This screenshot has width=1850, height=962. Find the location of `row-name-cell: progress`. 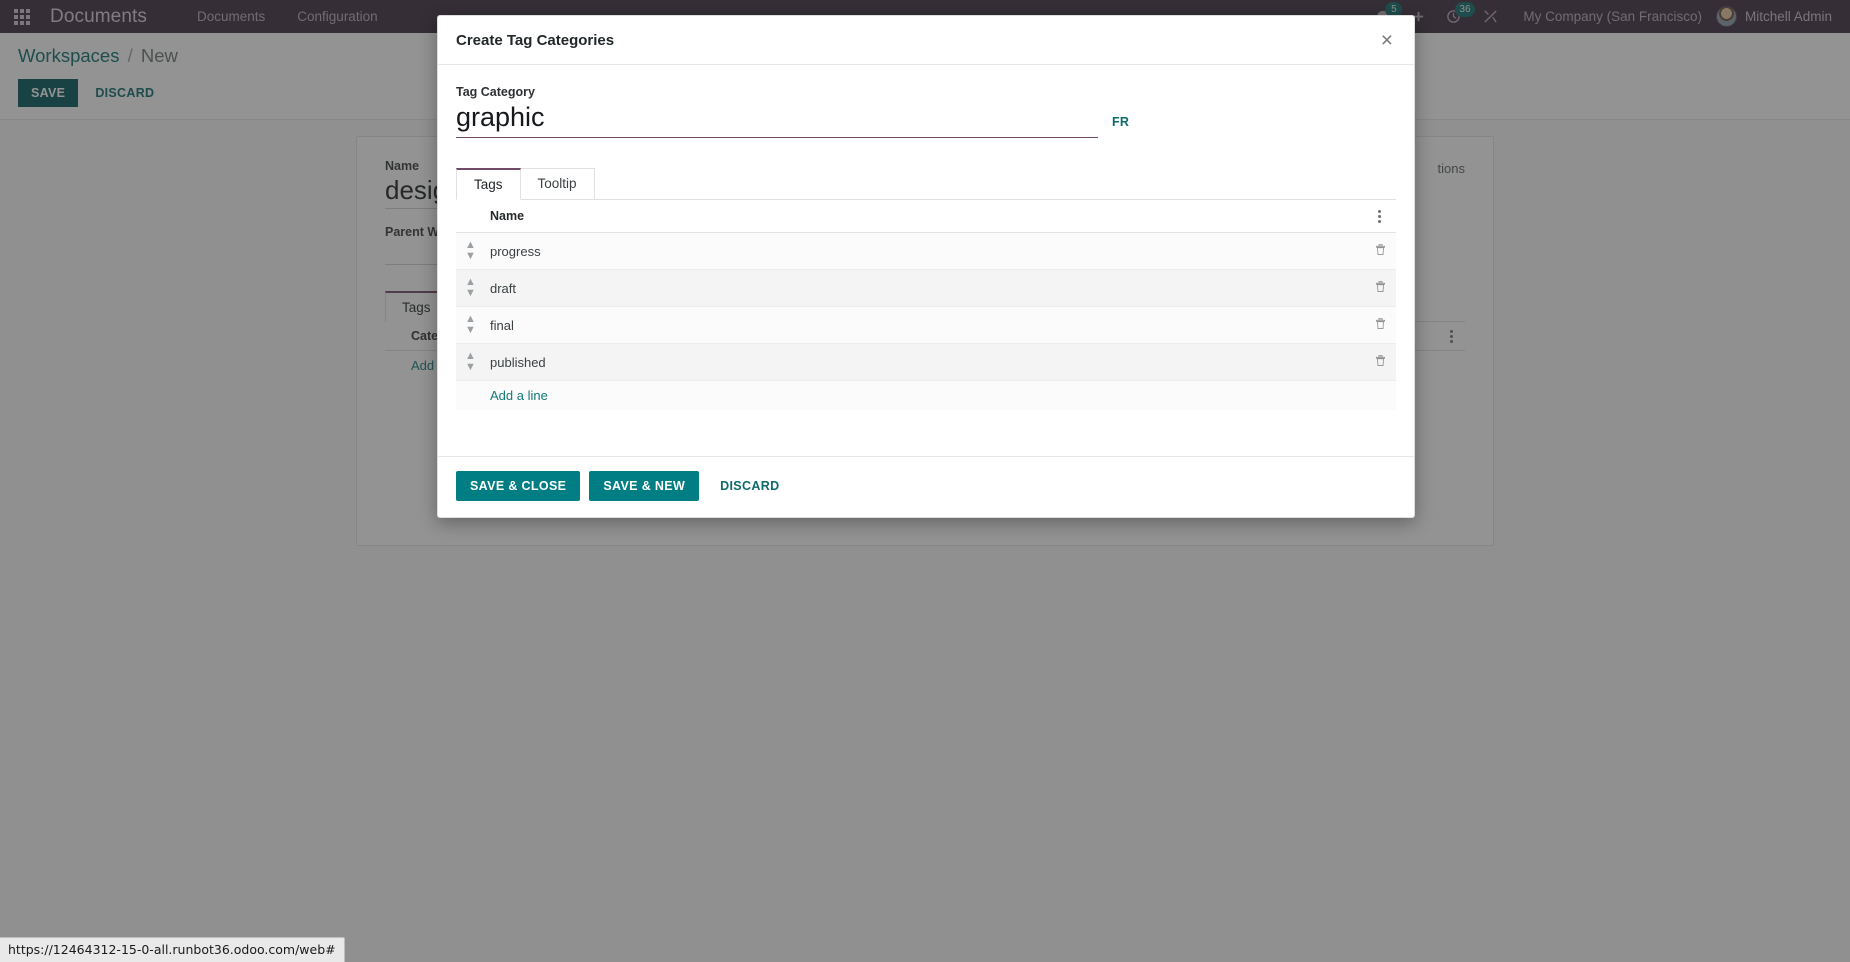

row-name-cell: progress is located at coordinates (927, 251).